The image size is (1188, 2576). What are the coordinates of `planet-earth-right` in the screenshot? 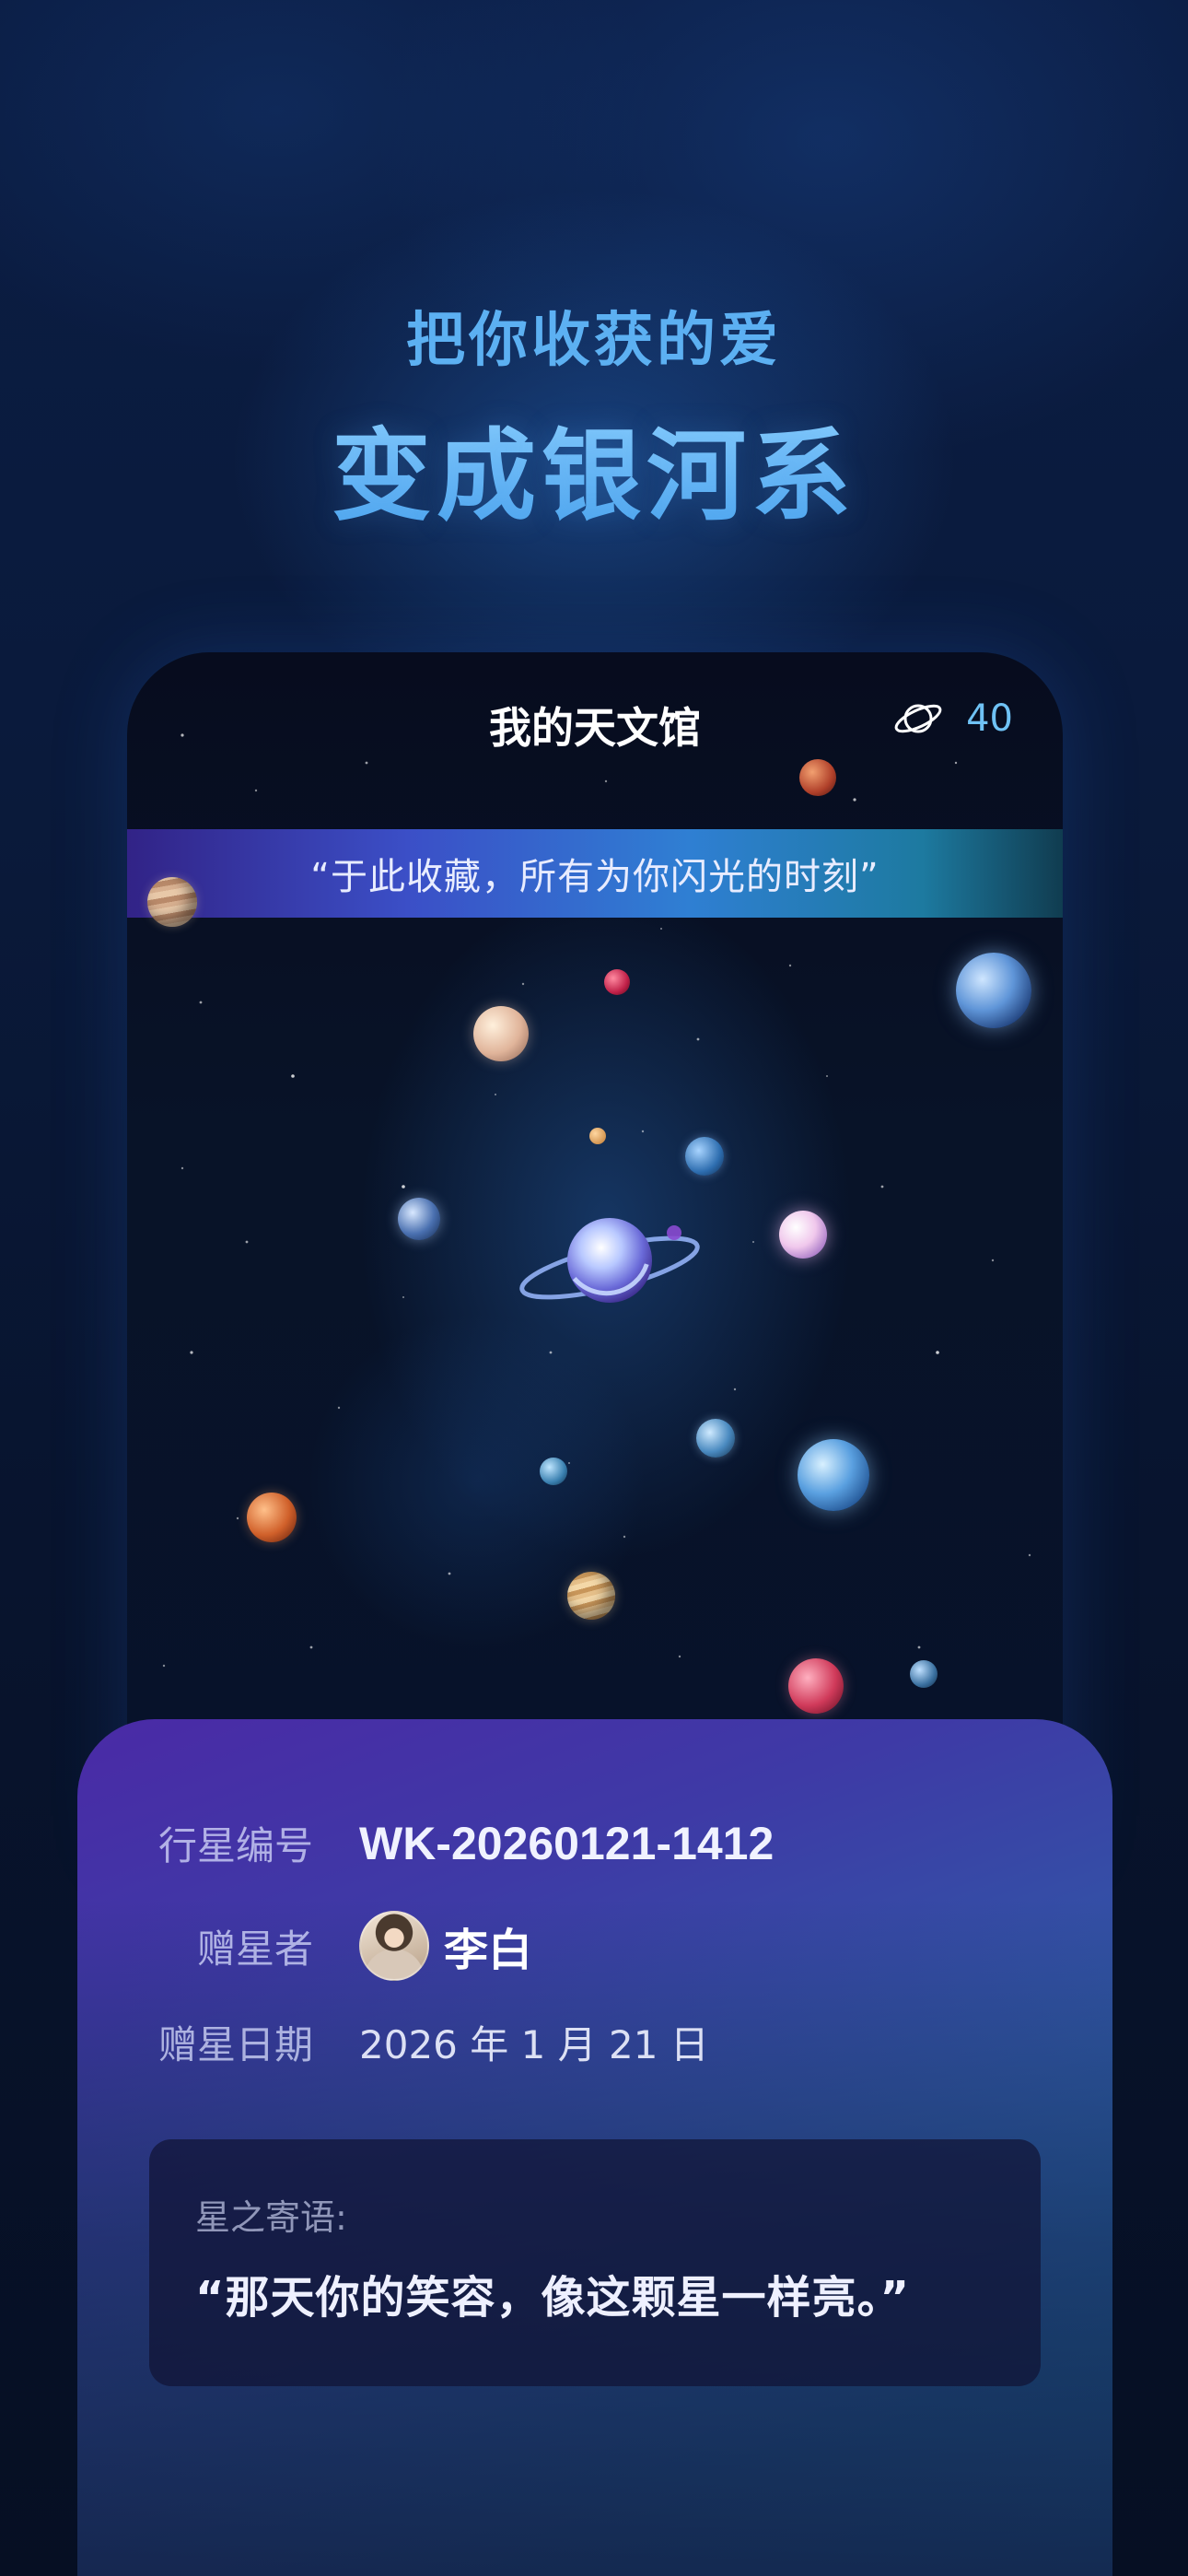 It's located at (993, 990).